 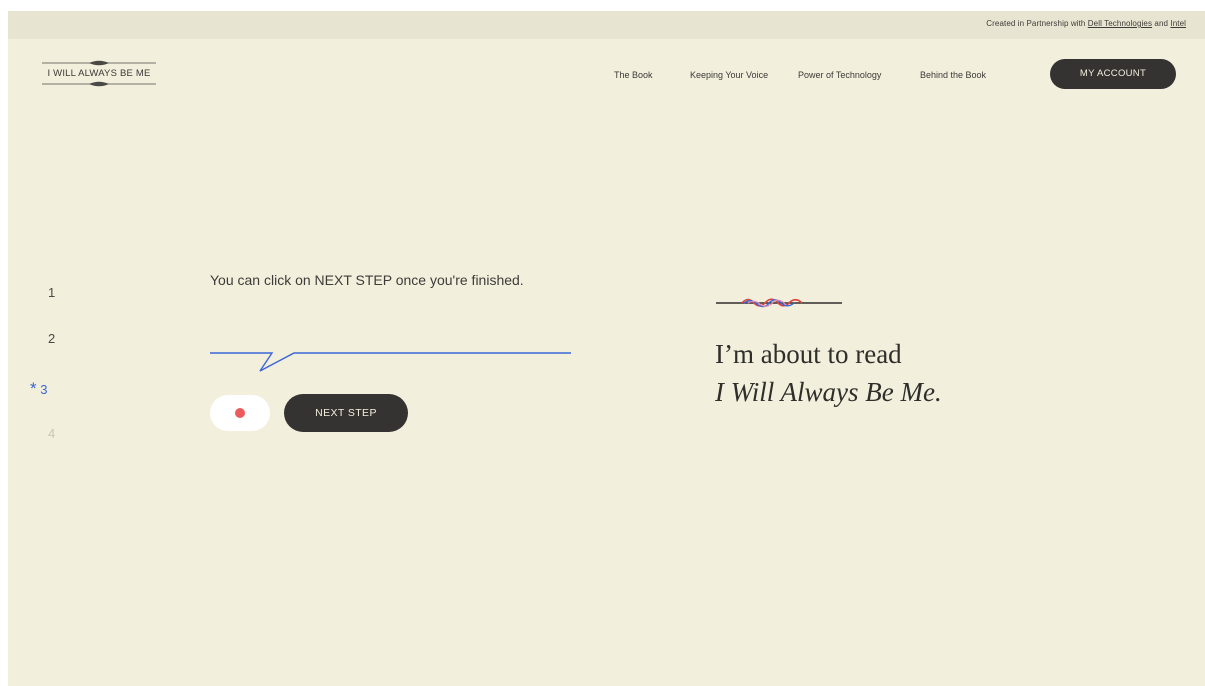 I want to click on step-1: 1, so click(x=51, y=292).